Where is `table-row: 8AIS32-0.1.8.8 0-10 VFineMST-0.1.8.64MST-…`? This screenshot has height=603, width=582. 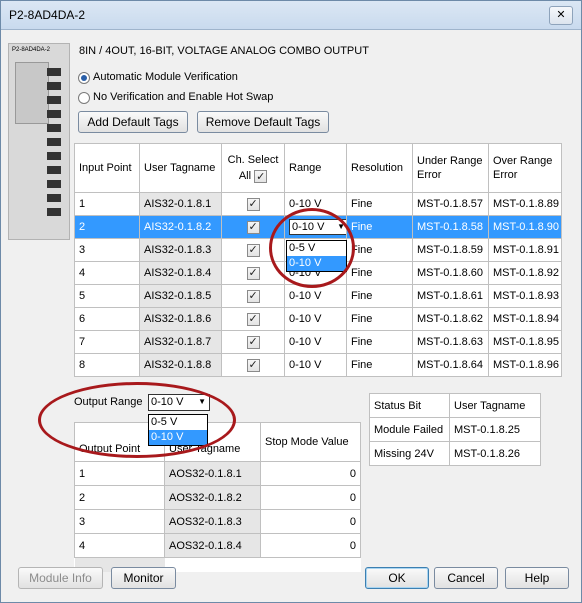 table-row: 8AIS32-0.1.8.8 0-10 VFineMST-0.1.8.64MST-… is located at coordinates (318, 365).